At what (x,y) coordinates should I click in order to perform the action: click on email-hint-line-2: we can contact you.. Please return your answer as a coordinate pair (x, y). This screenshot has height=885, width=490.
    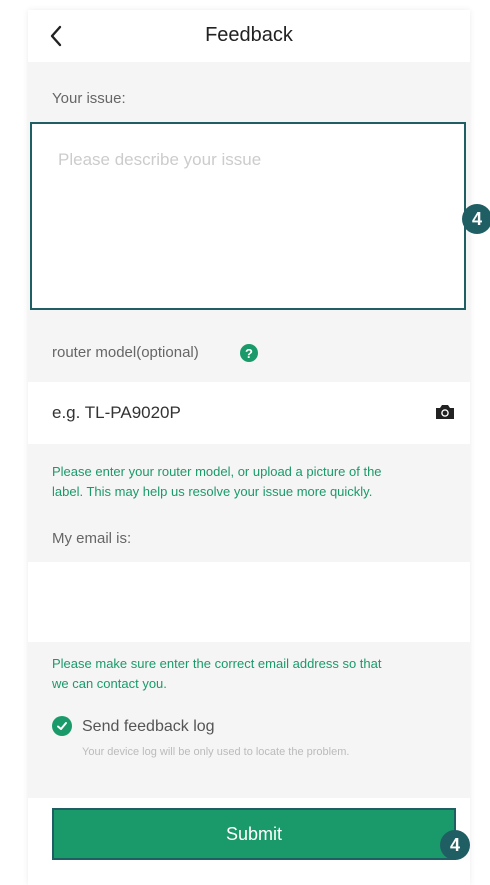
    Looking at the image, I should click on (109, 683).